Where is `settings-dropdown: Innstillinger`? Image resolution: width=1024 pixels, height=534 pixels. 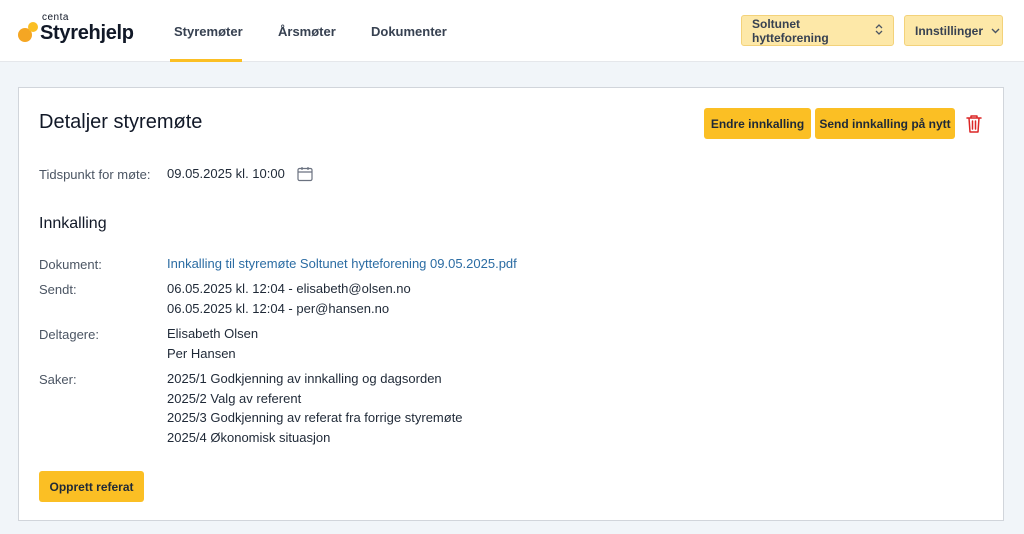 settings-dropdown: Innstillinger is located at coordinates (953, 30).